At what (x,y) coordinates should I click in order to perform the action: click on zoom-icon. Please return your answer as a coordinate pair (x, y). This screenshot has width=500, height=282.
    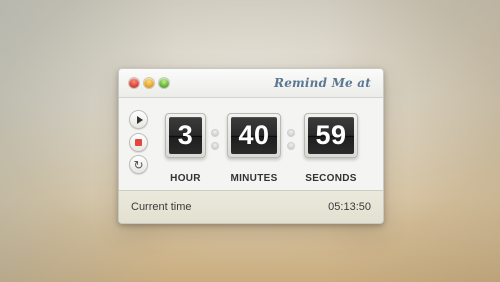
    Looking at the image, I should click on (164, 83).